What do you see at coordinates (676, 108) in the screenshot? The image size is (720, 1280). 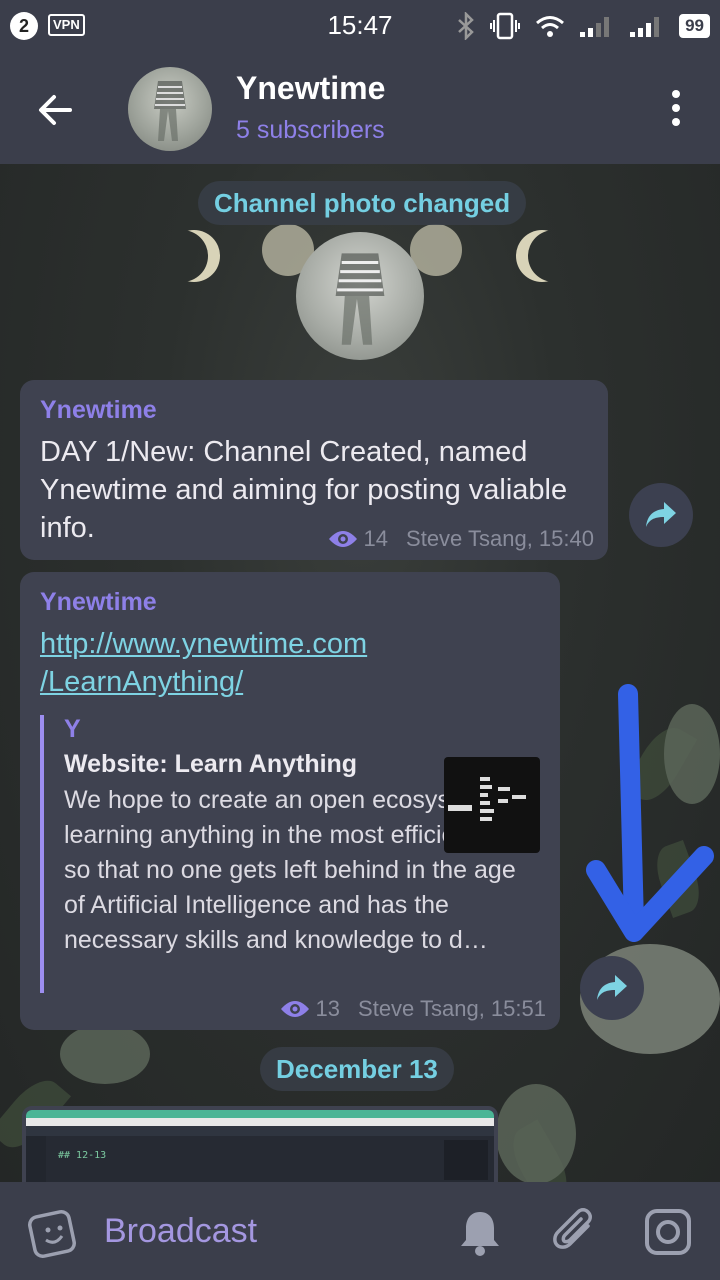 I see `more-vert-icon` at bounding box center [676, 108].